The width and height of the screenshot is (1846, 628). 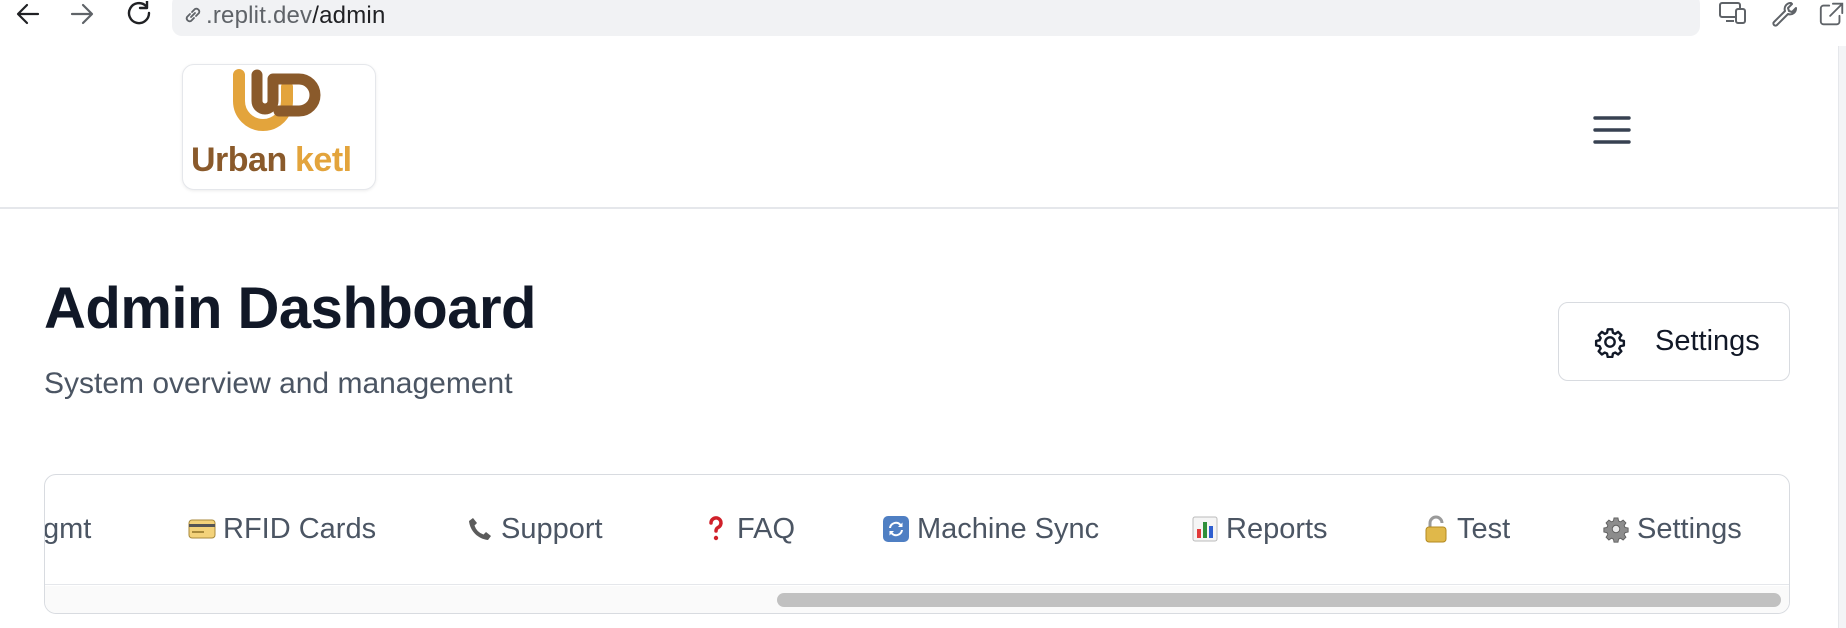 I want to click on link-icon, so click(x=193, y=15).